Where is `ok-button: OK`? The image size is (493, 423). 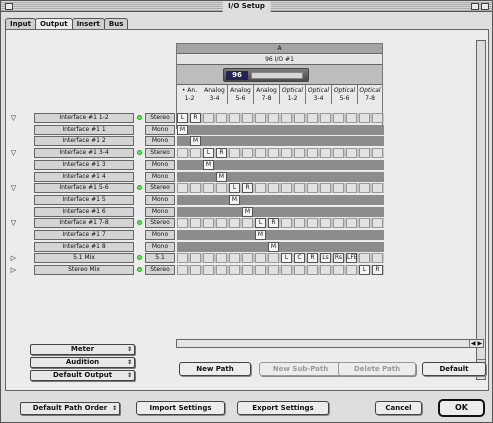 ok-button: OK is located at coordinates (461, 408).